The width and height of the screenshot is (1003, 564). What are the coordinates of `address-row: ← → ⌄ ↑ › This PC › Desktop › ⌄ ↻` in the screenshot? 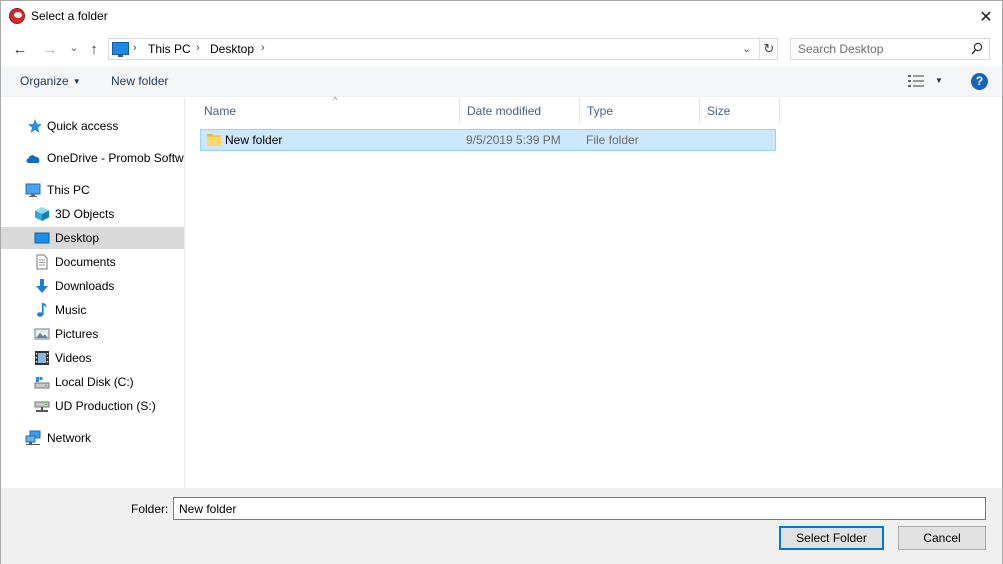 It's located at (501, 49).